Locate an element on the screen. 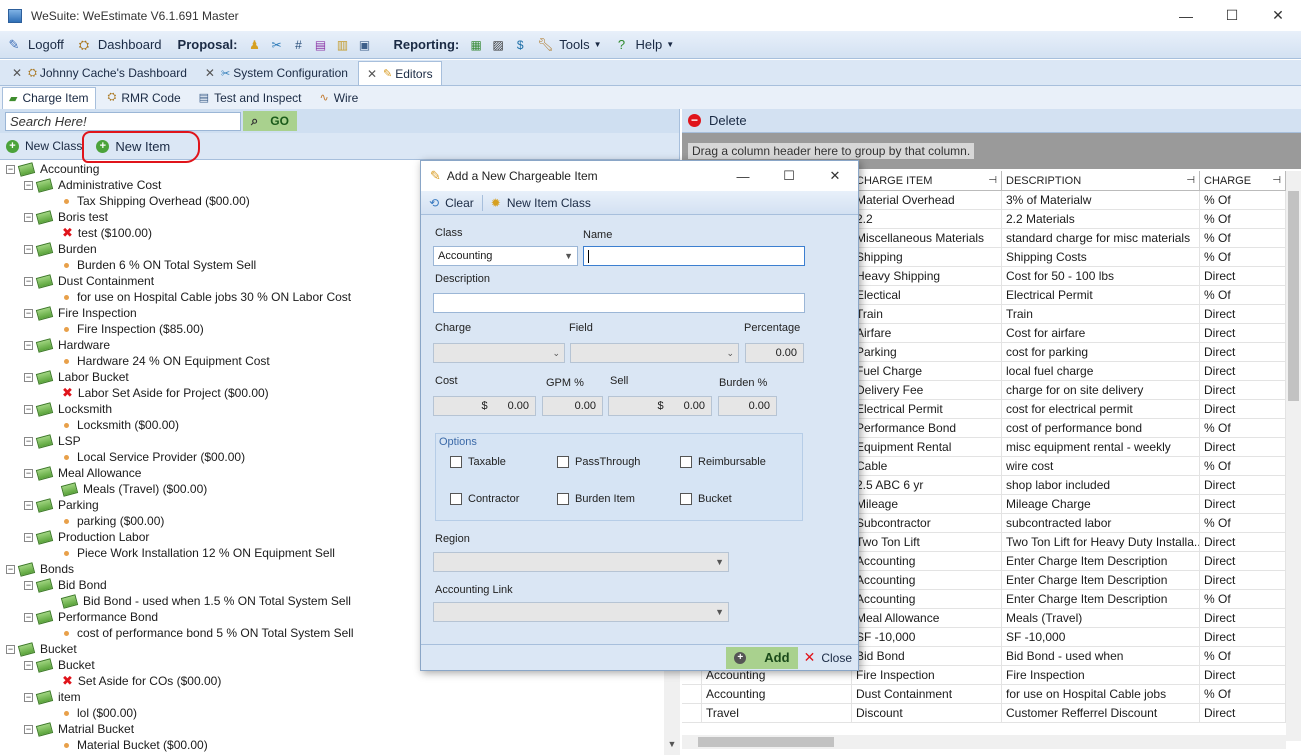  document-icon: ▥ is located at coordinates (343, 45).